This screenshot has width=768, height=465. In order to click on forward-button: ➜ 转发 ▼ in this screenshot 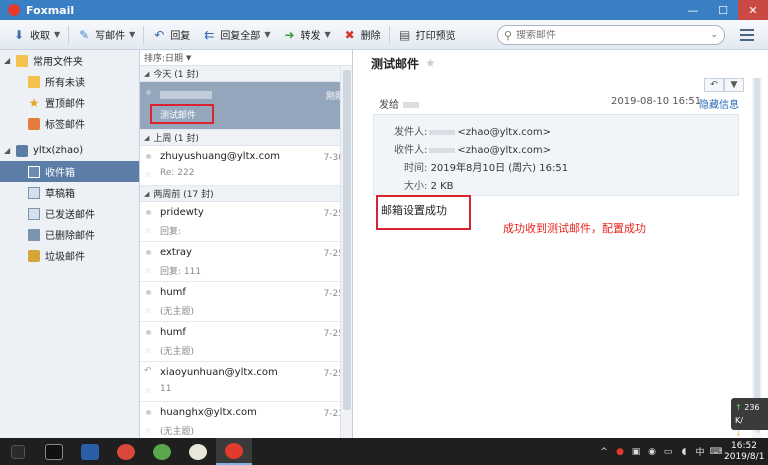, I will do `click(306, 35)`.